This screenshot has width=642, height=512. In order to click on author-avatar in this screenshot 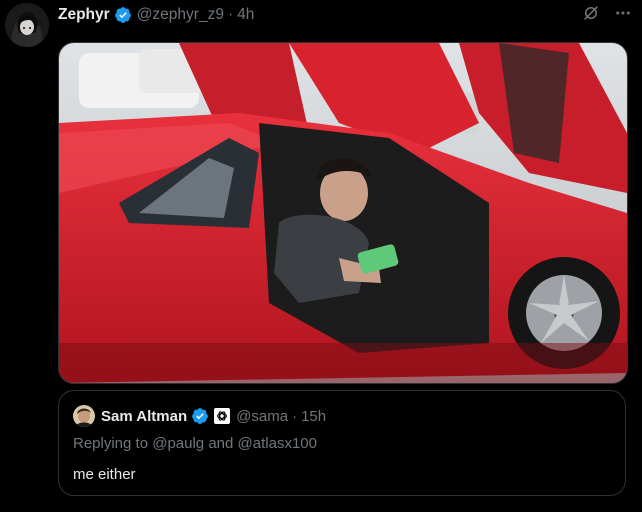, I will do `click(27, 25)`.